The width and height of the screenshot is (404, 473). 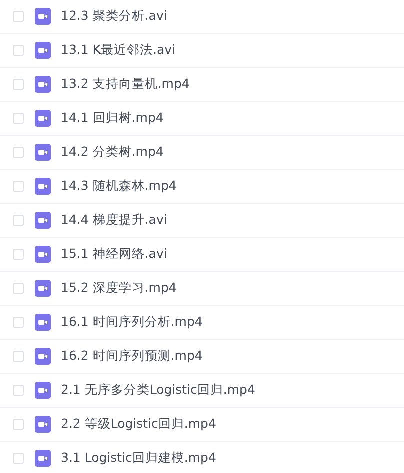 What do you see at coordinates (132, 322) in the screenshot?
I see `file-name: 16.1 时间序列分析.mp4` at bounding box center [132, 322].